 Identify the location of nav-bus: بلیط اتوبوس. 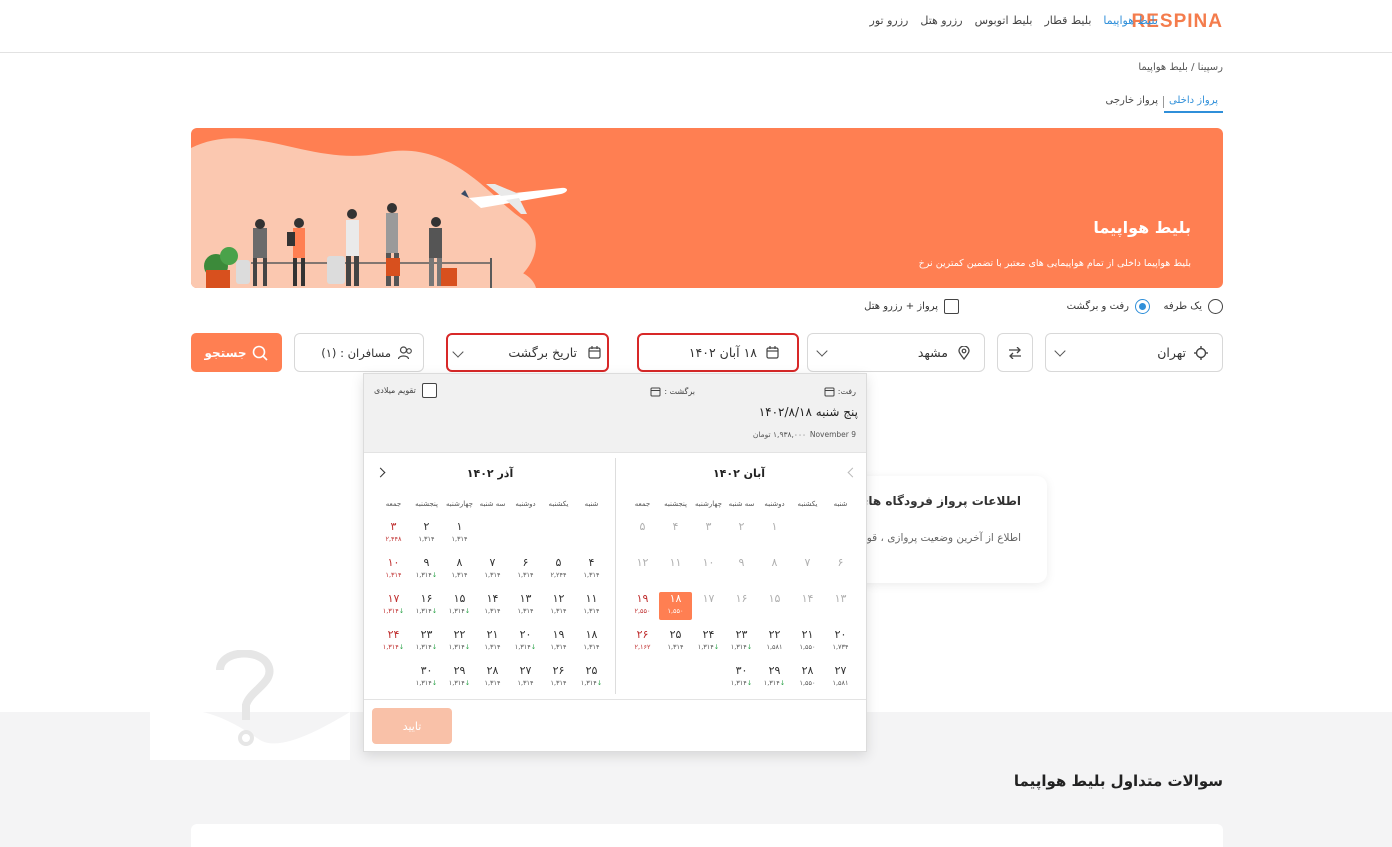
(1004, 20).